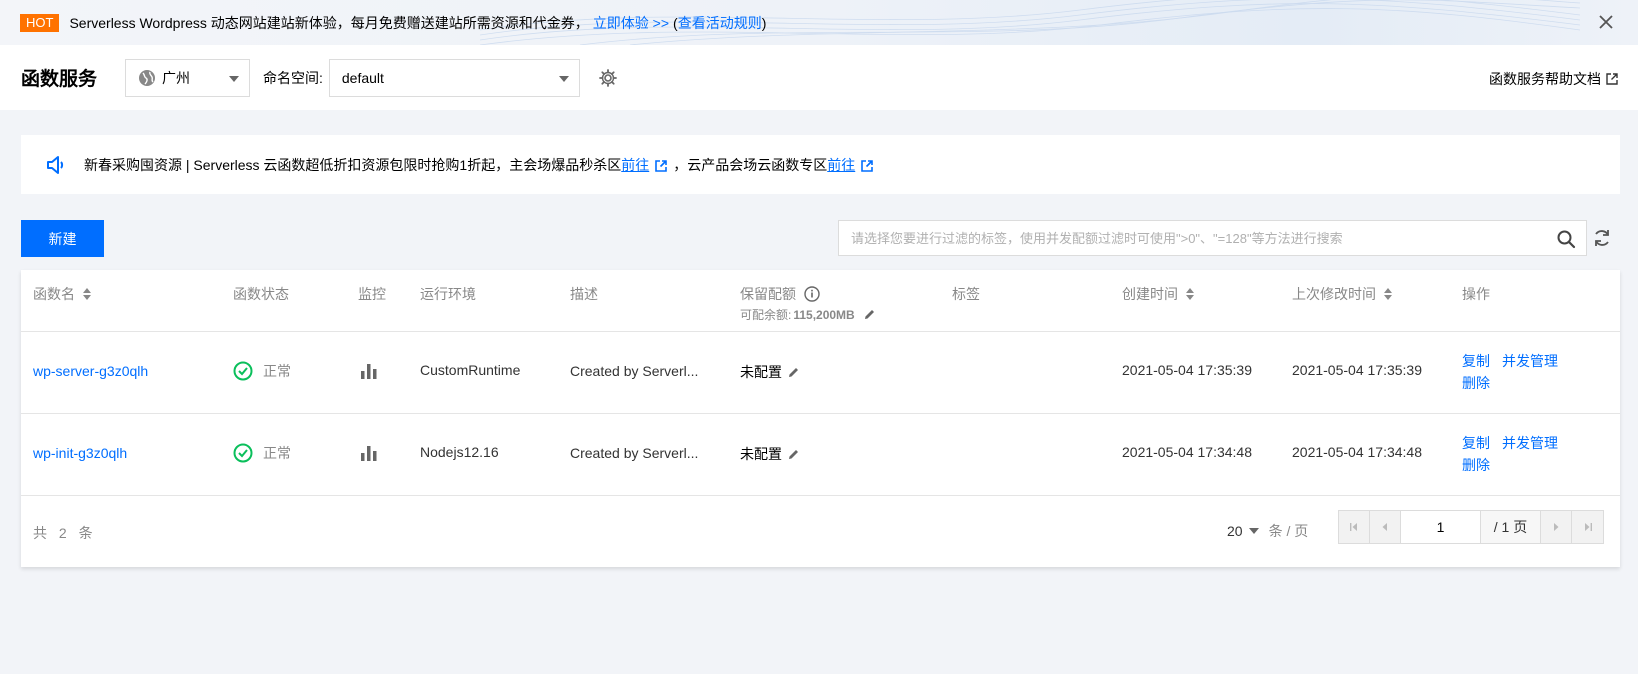  Describe the element at coordinates (1150, 294) in the screenshot. I see `column-label: 创建时间` at that location.